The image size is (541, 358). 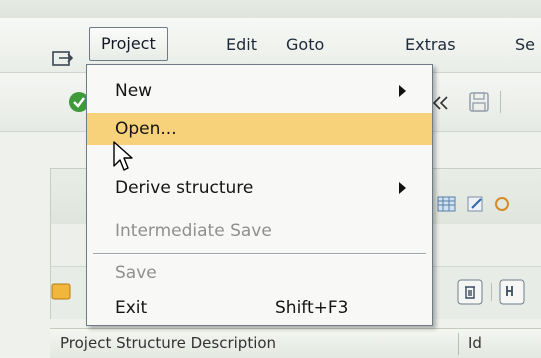 I want to click on save-disk-icon, so click(x=479, y=102).